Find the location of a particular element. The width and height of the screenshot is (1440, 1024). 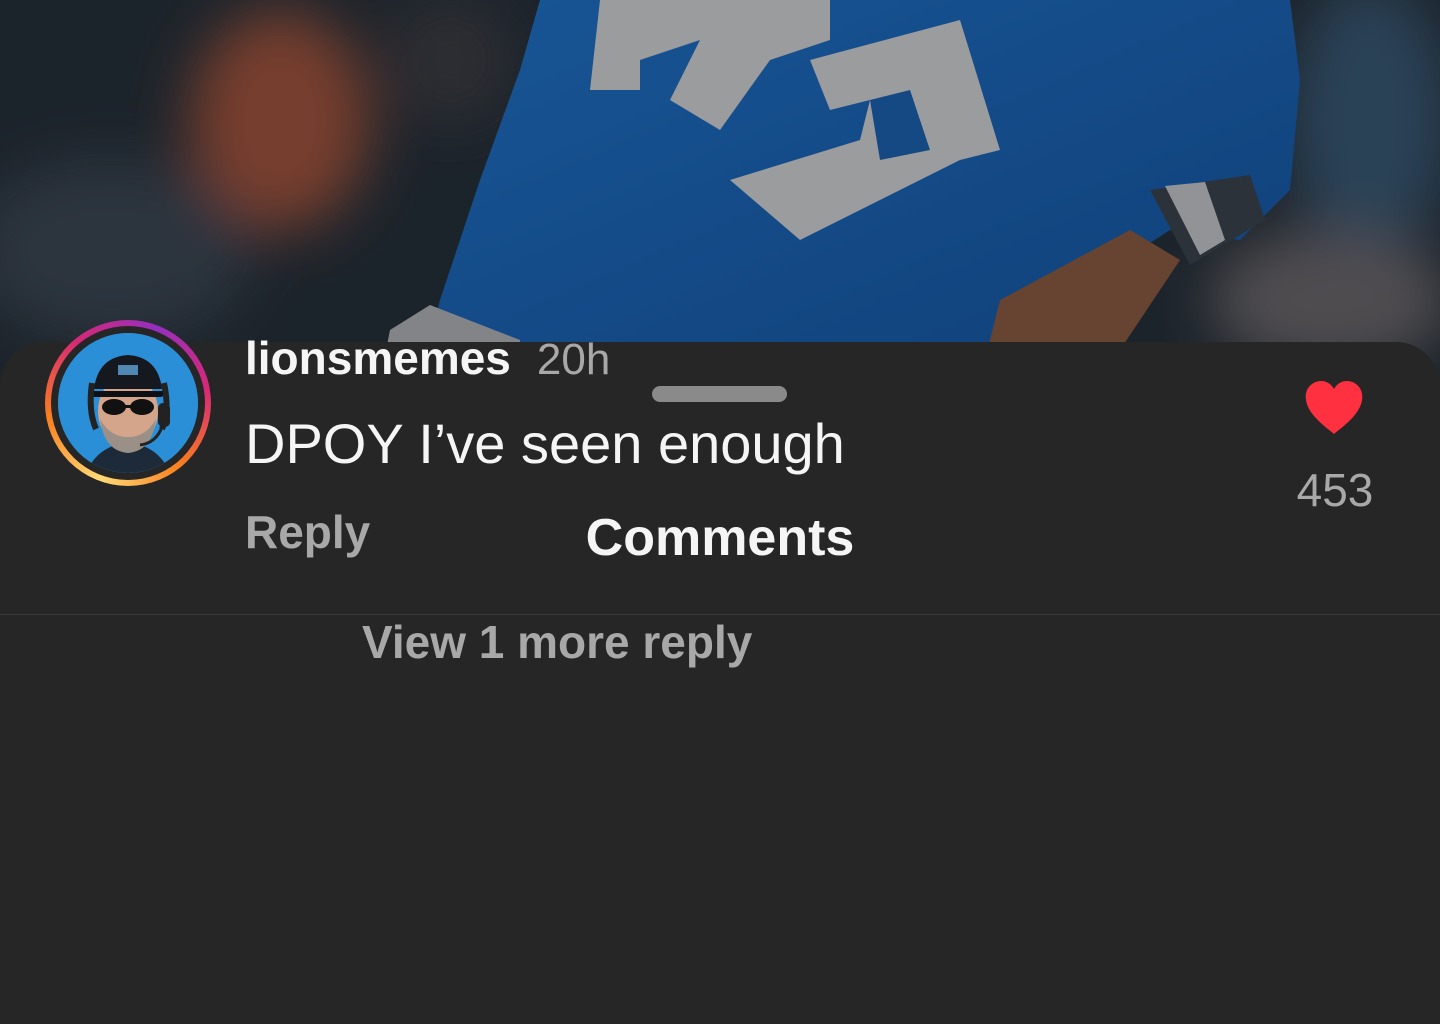

comment-timestamp: 20h is located at coordinates (573, 359).